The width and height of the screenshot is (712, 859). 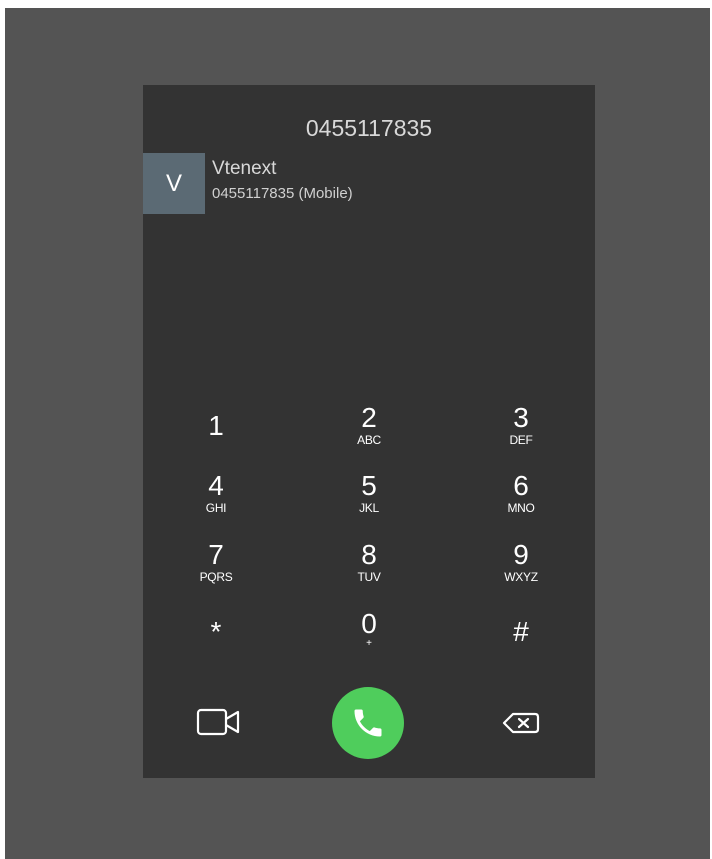 I want to click on key-letters: MNO, so click(x=521, y=508).